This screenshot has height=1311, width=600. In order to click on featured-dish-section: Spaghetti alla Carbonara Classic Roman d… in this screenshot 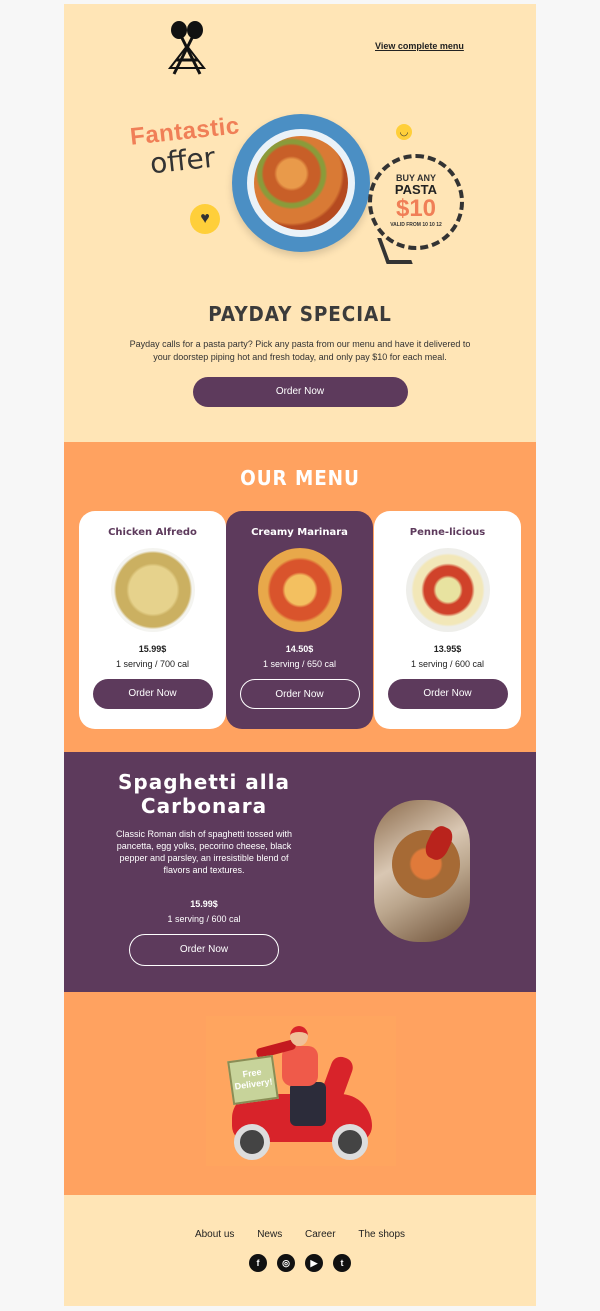, I will do `click(300, 872)`.